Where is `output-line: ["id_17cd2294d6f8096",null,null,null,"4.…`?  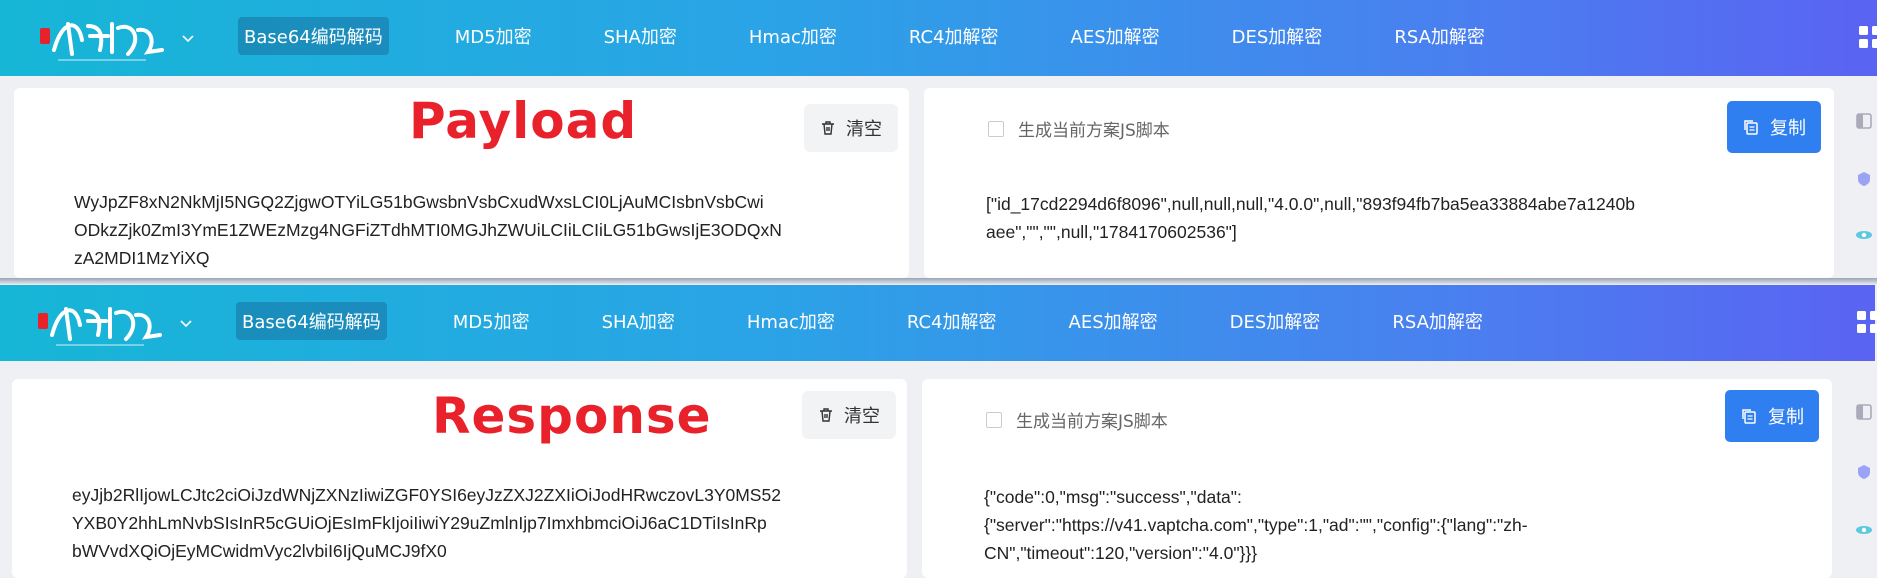
output-line: ["id_17cd2294d6f8096",null,null,null,"4.… is located at coordinates (1310, 204).